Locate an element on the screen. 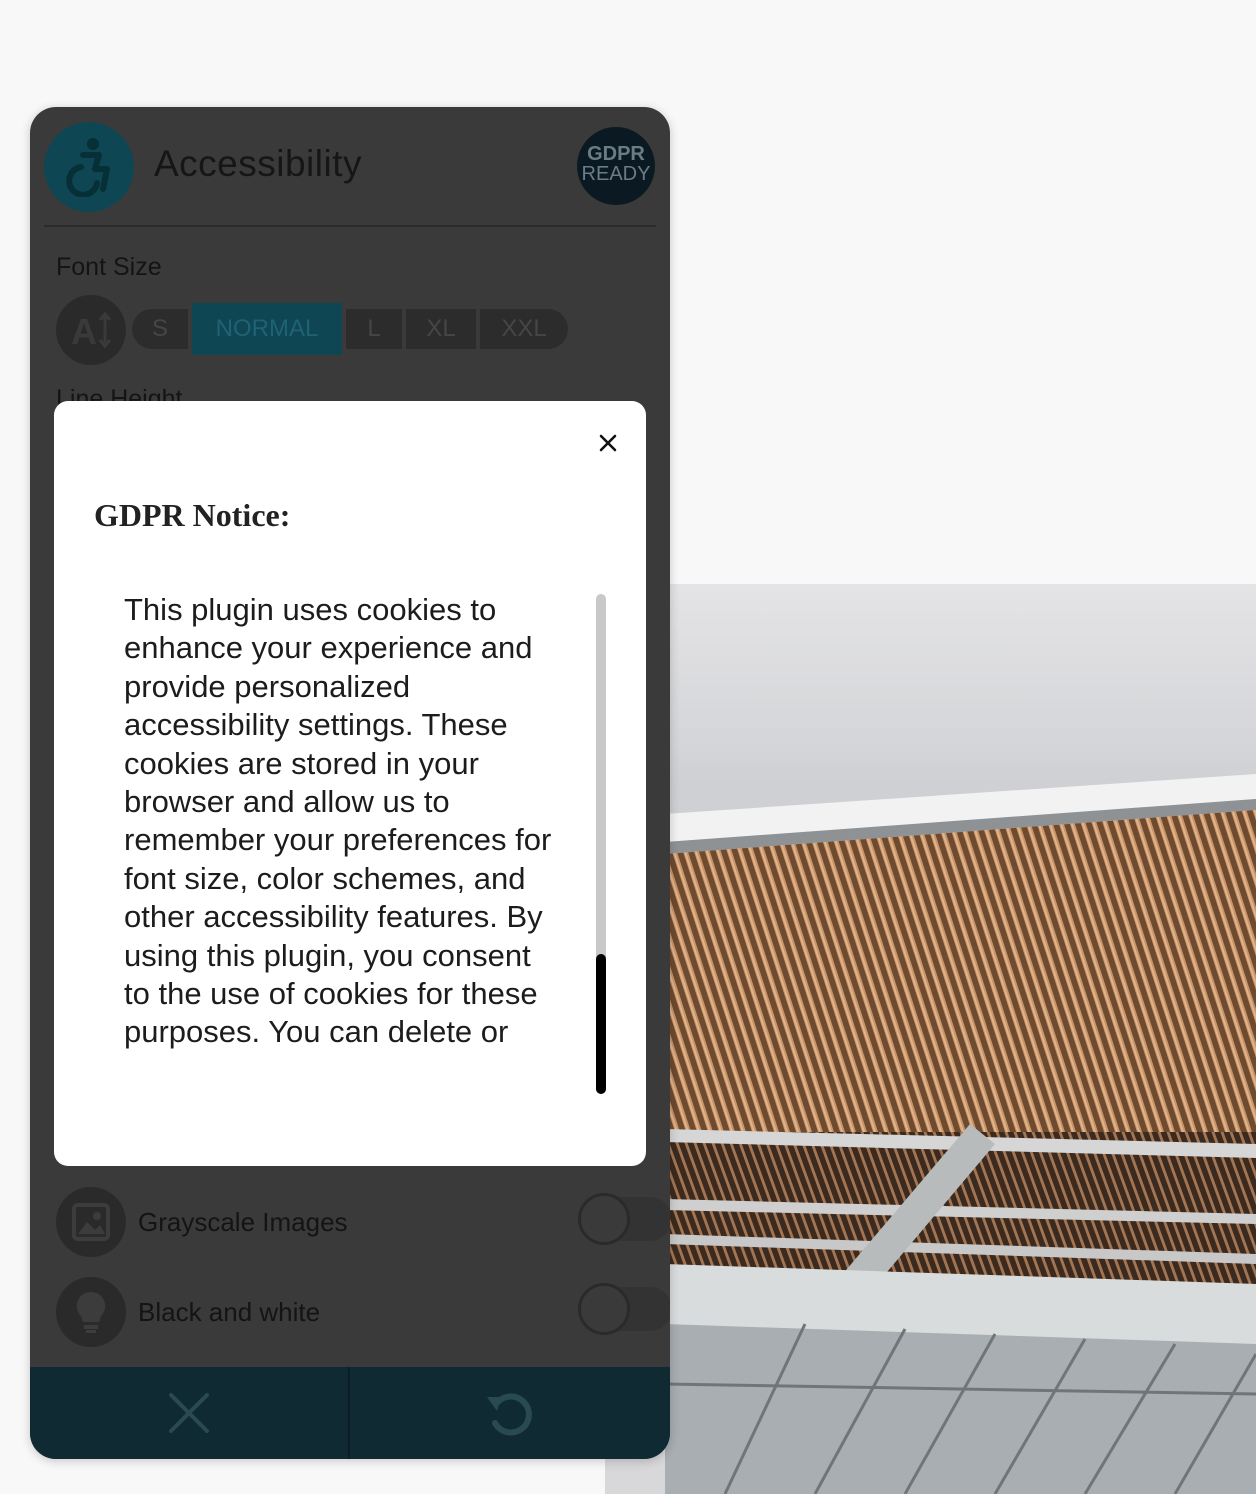 This screenshot has width=1256, height=1494. reset-icon is located at coordinates (509, 1414).